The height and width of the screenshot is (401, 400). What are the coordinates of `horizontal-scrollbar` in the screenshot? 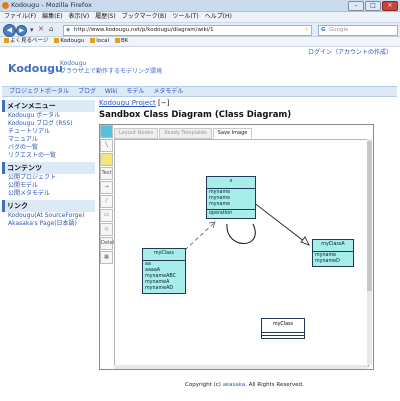 It's located at (240, 367).